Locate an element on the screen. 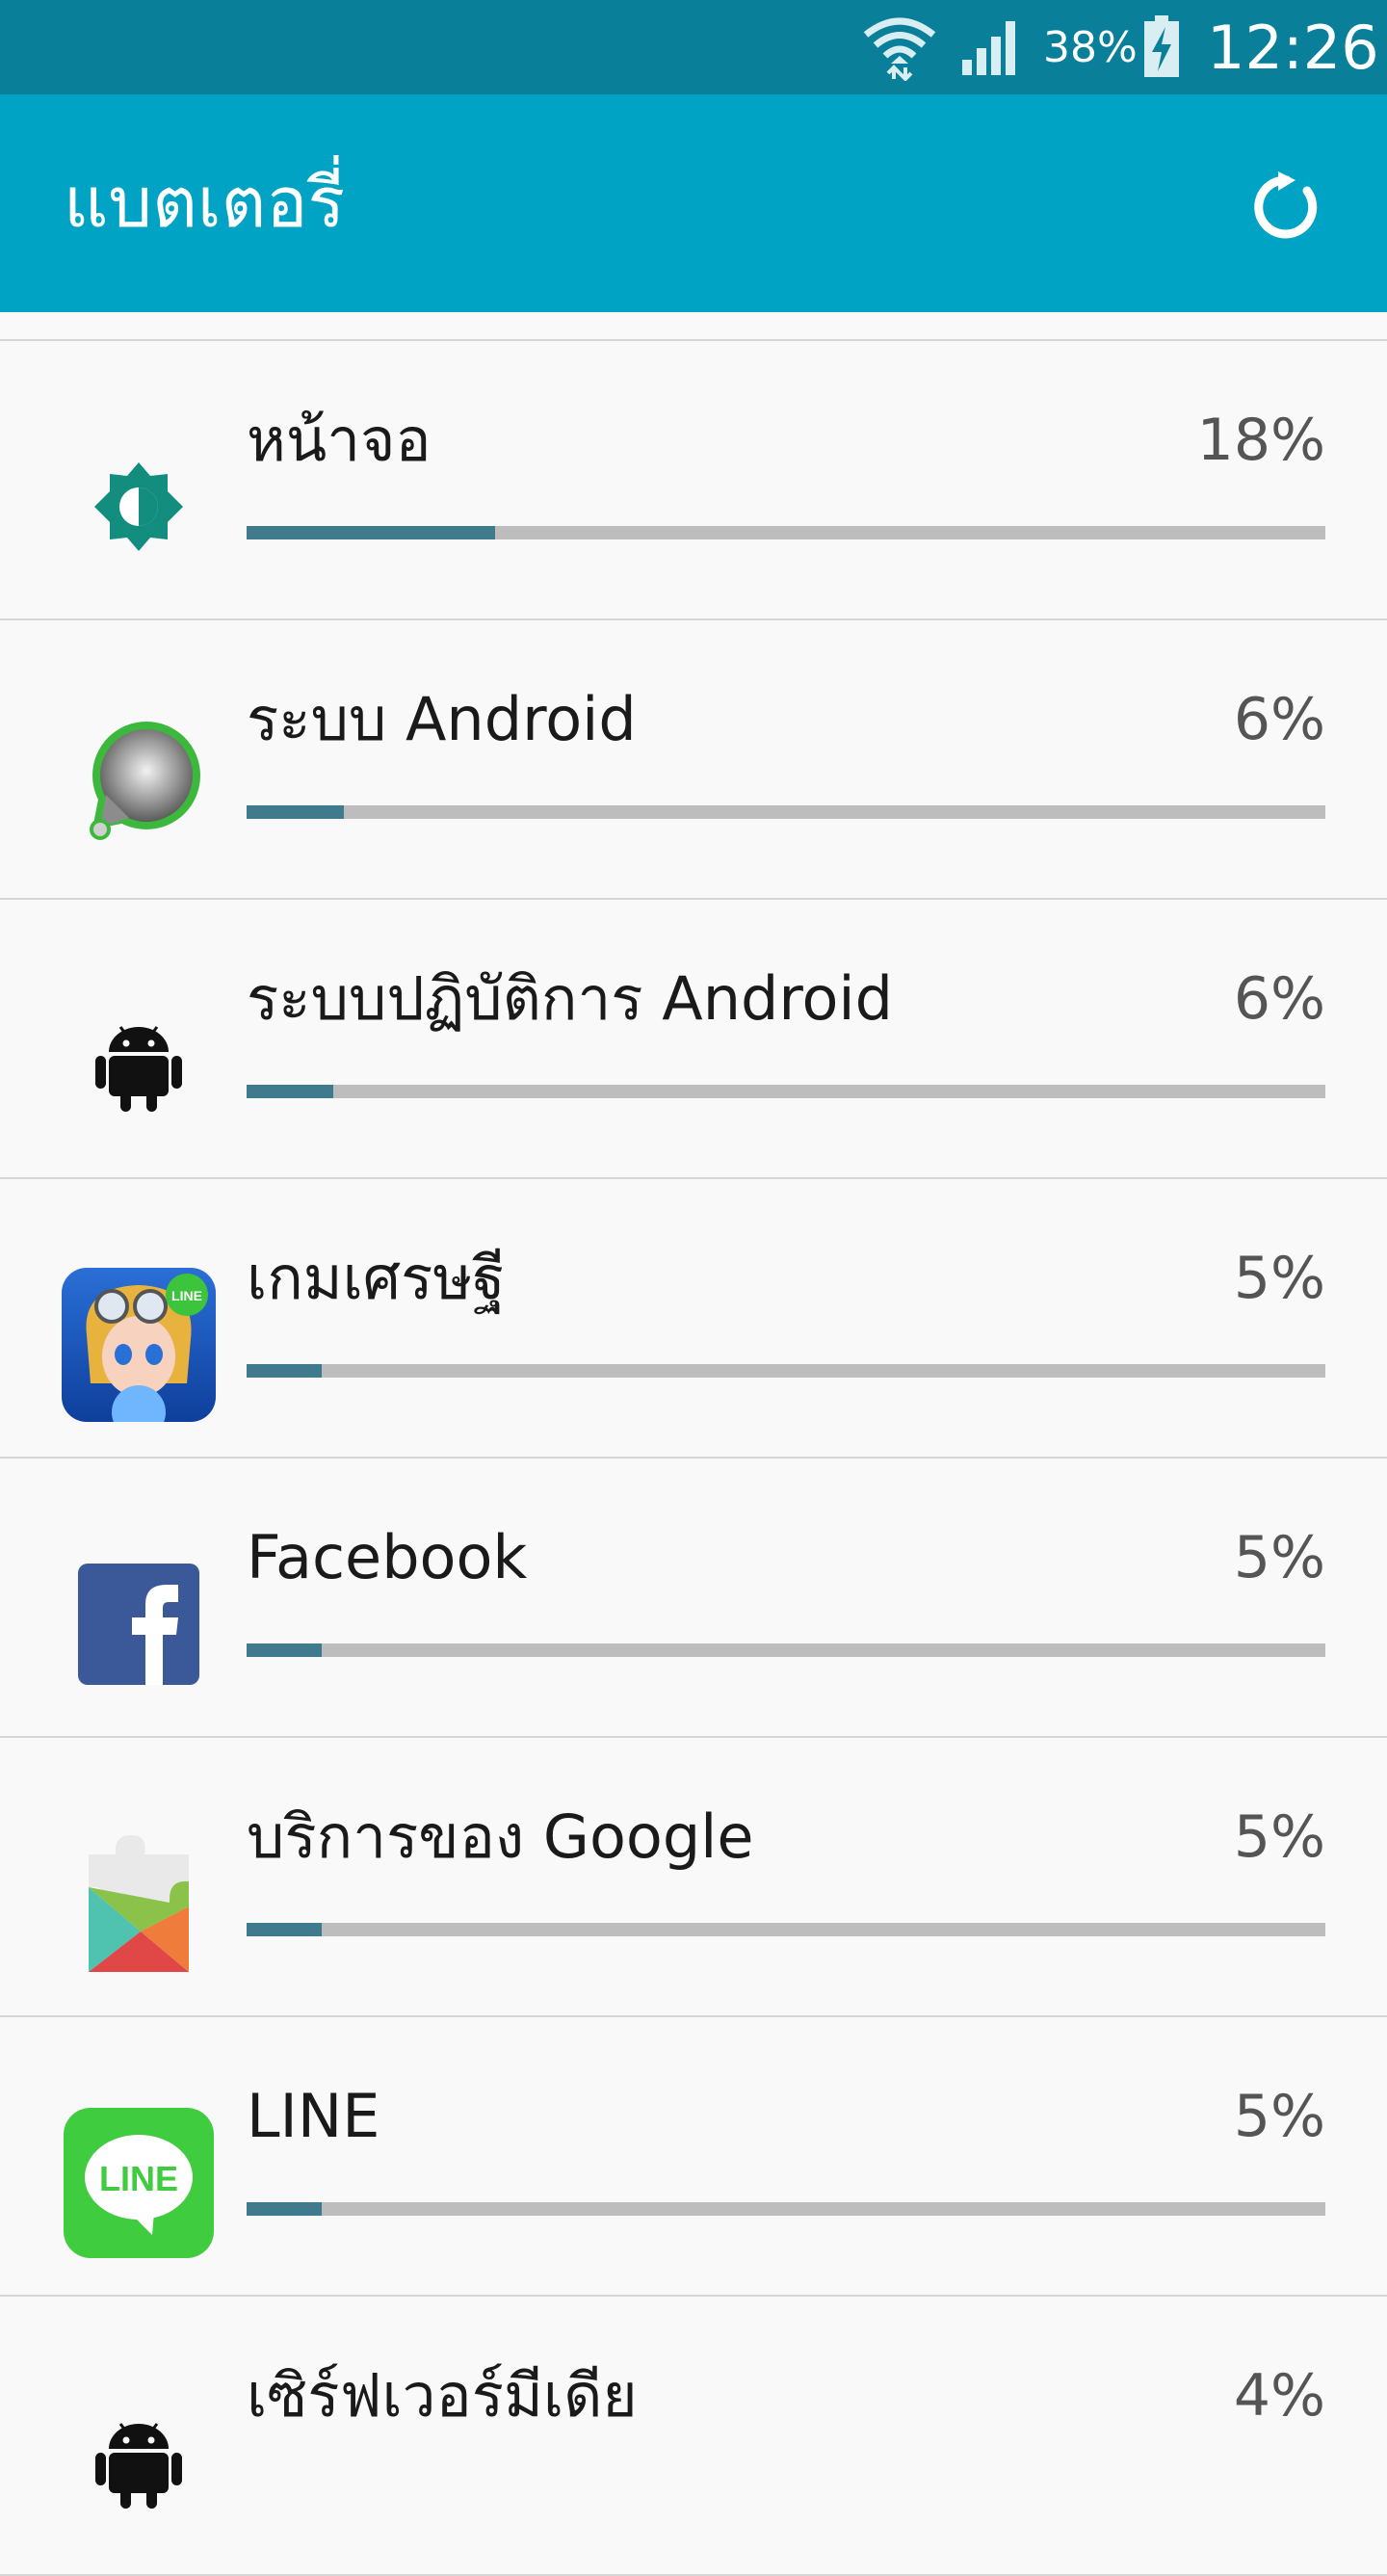  usage-row-game: LINE เกมเศรษฐี 5% is located at coordinates (693, 1319).